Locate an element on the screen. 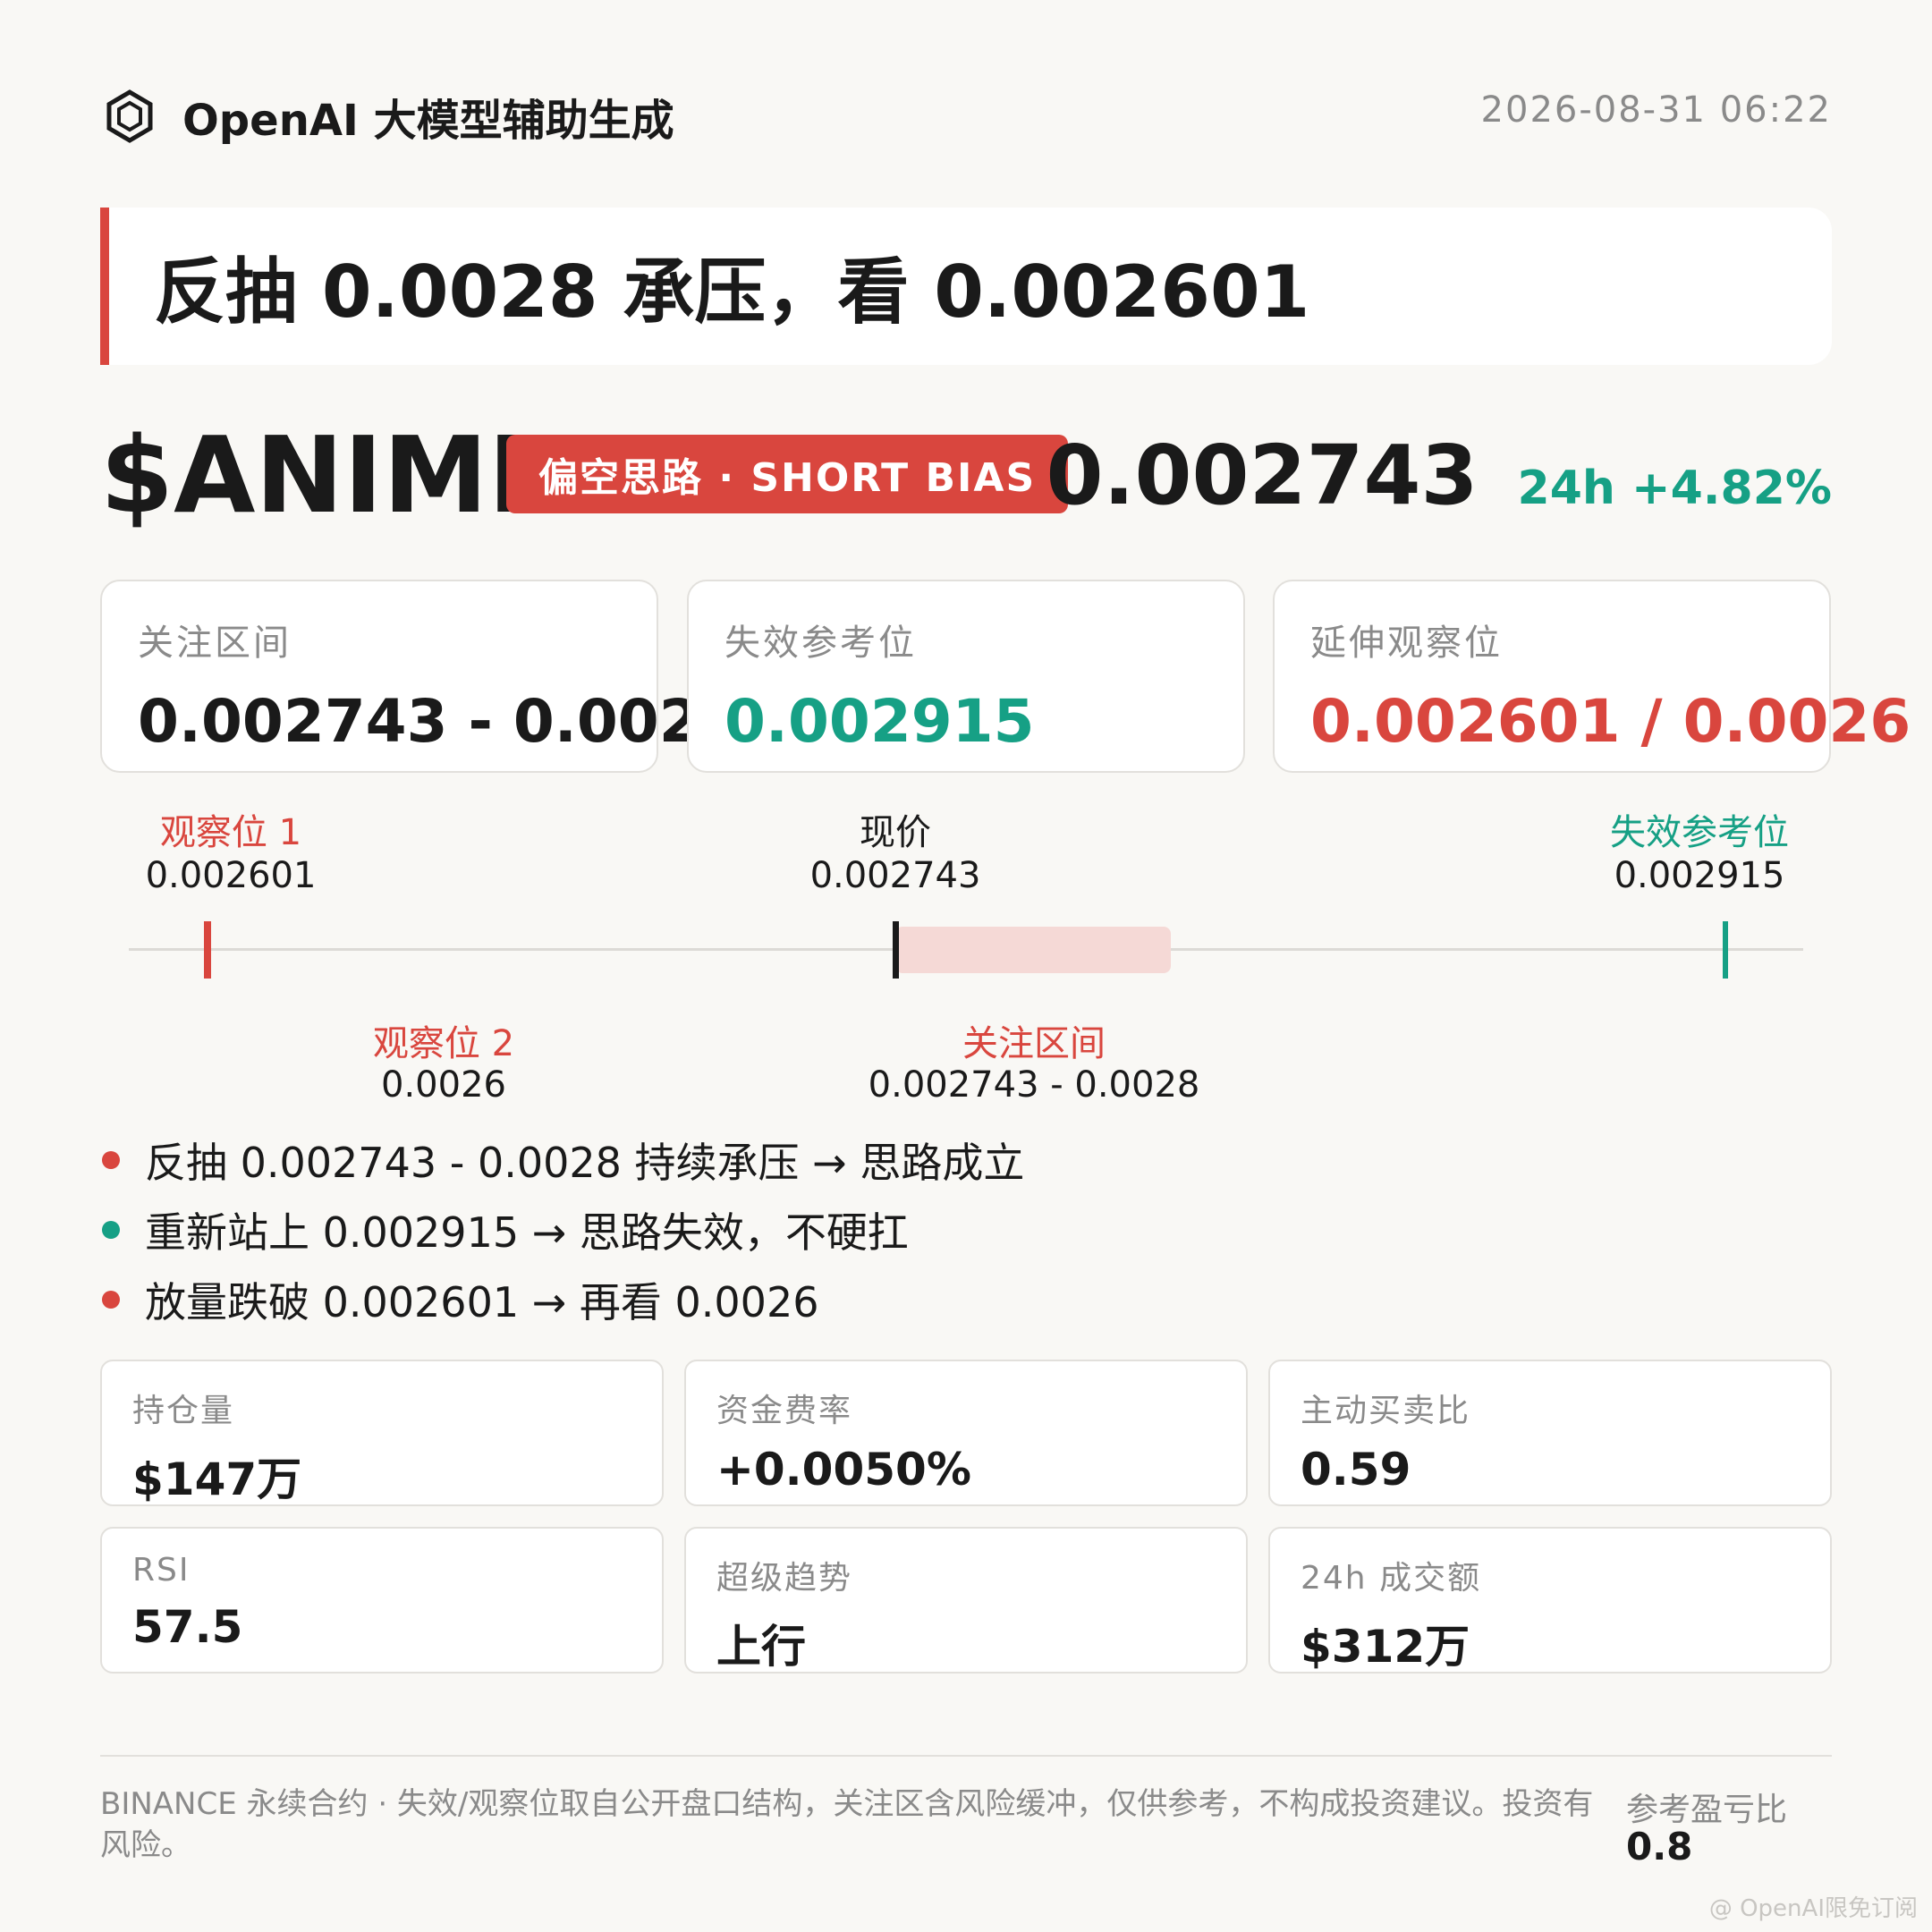  stat-card-volume-24h: 24h 成交额 $312万 is located at coordinates (1550, 1600).